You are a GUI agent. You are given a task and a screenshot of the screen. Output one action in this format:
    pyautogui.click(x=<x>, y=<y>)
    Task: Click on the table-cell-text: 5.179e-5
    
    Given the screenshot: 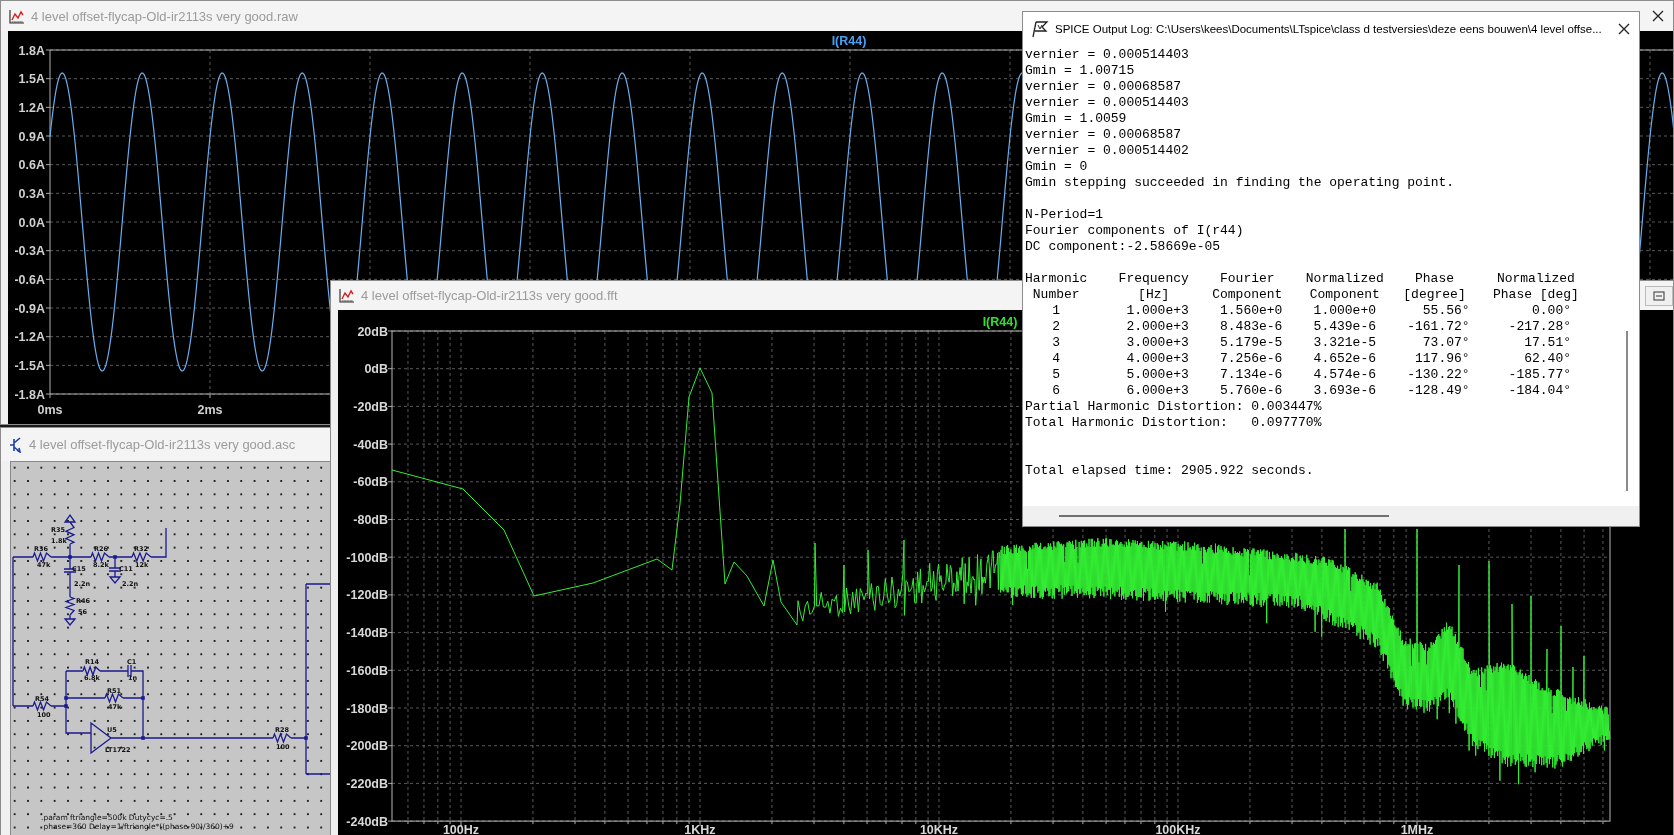 What is the action you would take?
    pyautogui.click(x=1251, y=343)
    